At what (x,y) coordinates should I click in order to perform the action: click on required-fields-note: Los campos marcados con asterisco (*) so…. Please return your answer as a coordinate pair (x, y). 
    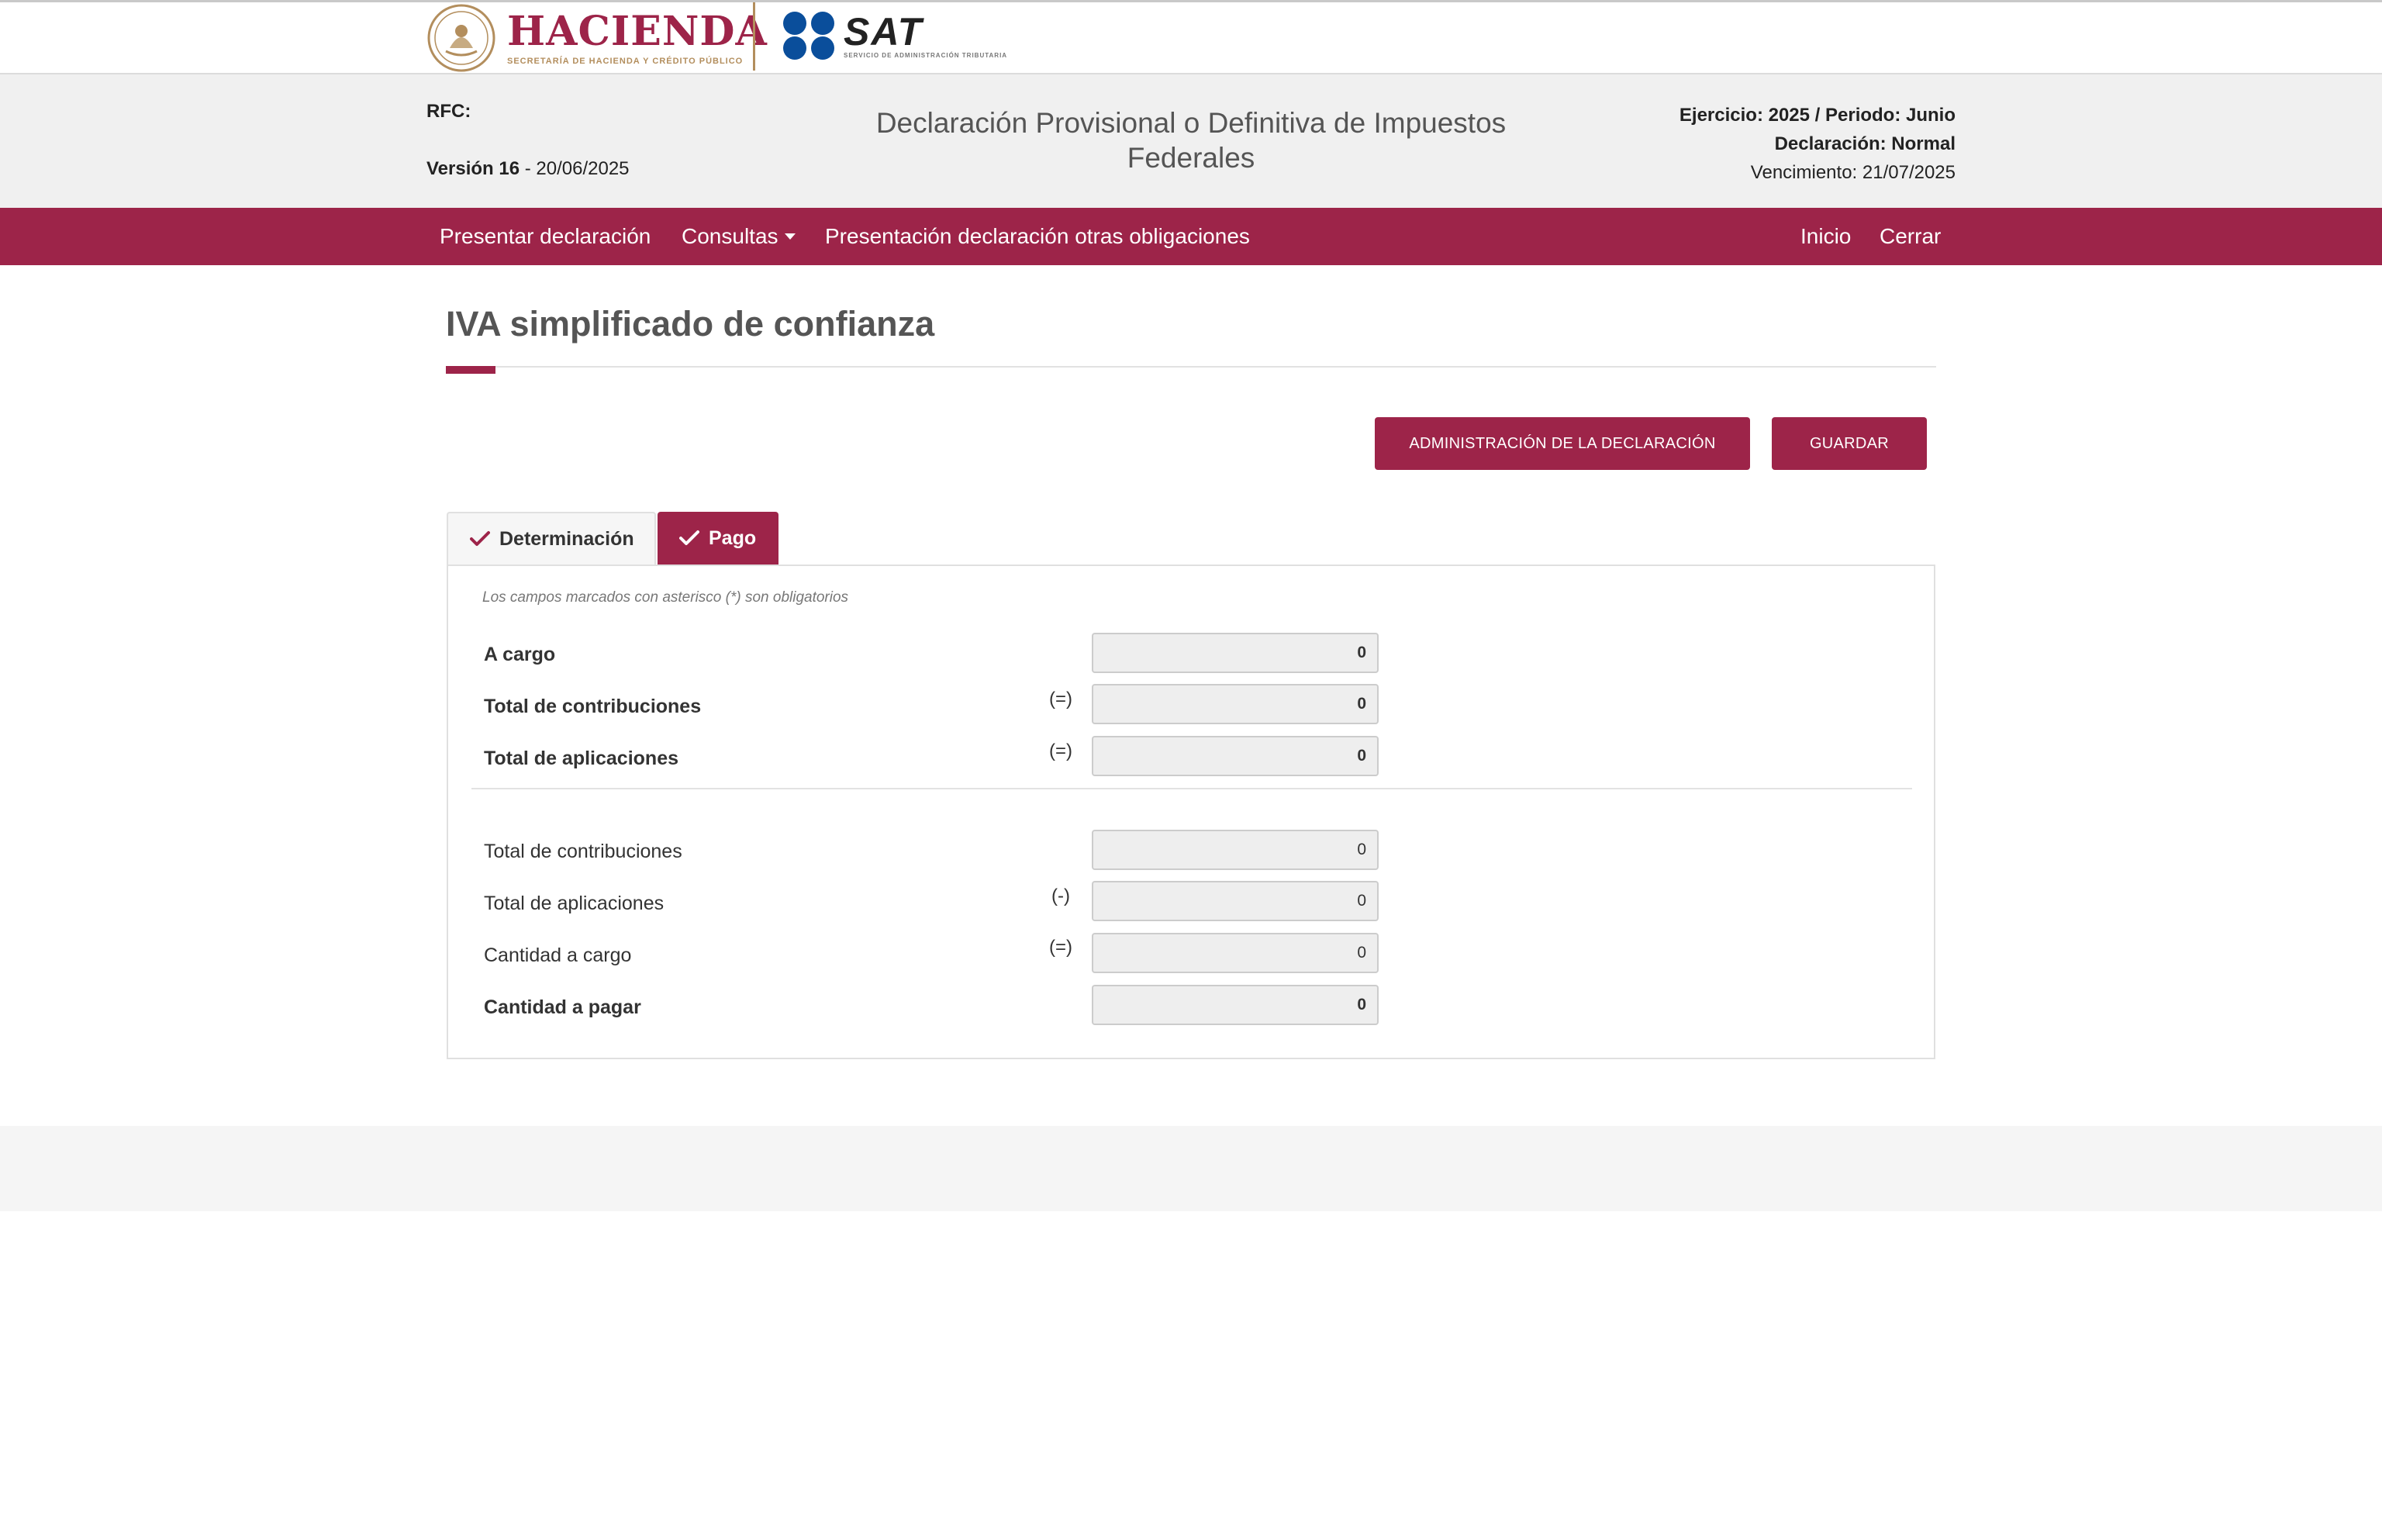
    Looking at the image, I should click on (665, 597).